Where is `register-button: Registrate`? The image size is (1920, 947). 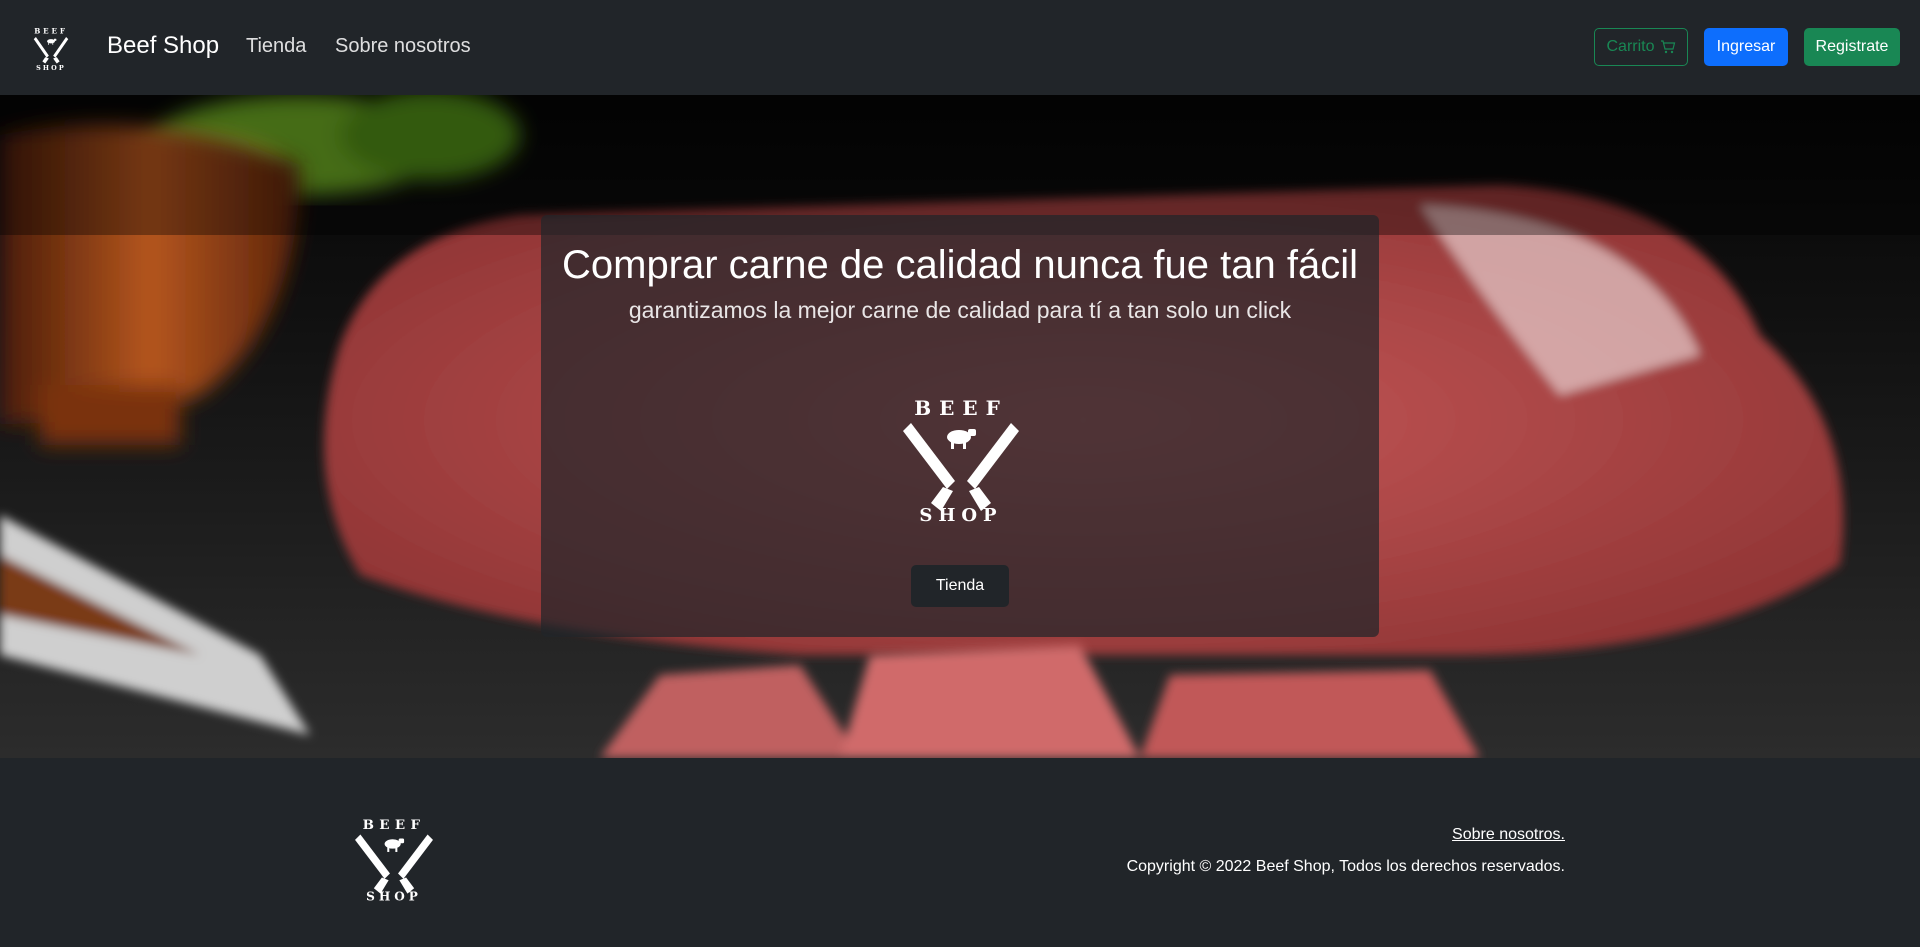 register-button: Registrate is located at coordinates (1852, 47).